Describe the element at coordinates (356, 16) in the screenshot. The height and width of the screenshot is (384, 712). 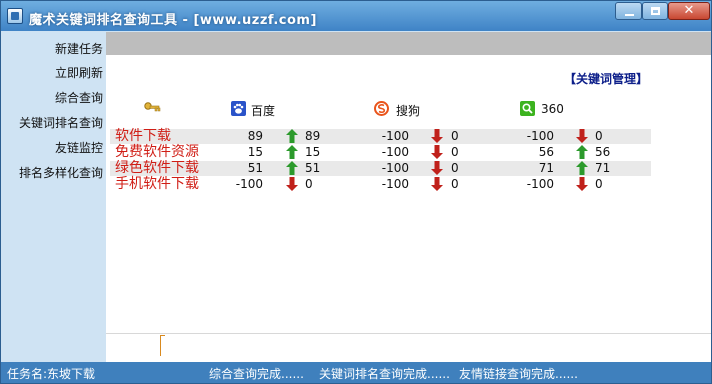
I see `title-bar: 魔术关键词排名查询工具 - [www.uzzf.com] ✕` at that location.